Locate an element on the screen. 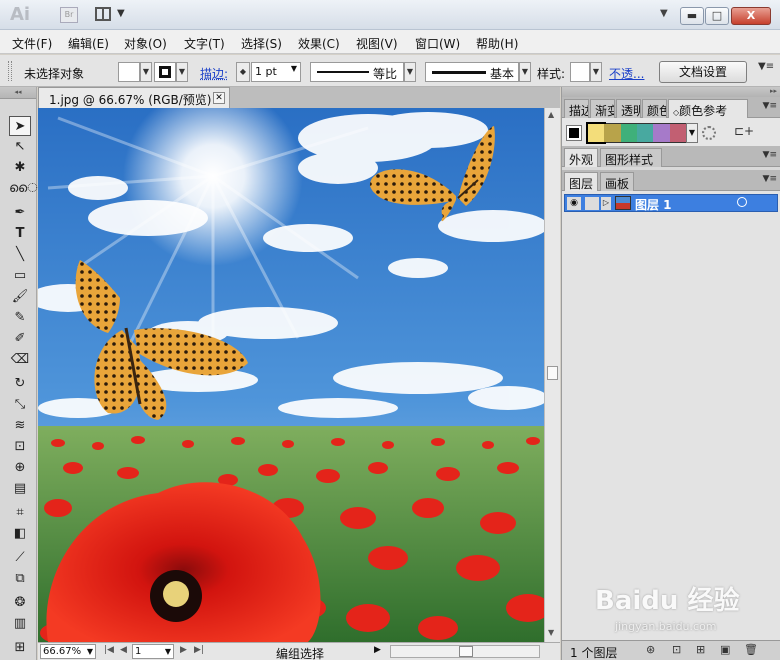 Image resolution: width=780 pixels, height=660 pixels. workspace-dropdown-icon: ▼ is located at coordinates (664, 13).